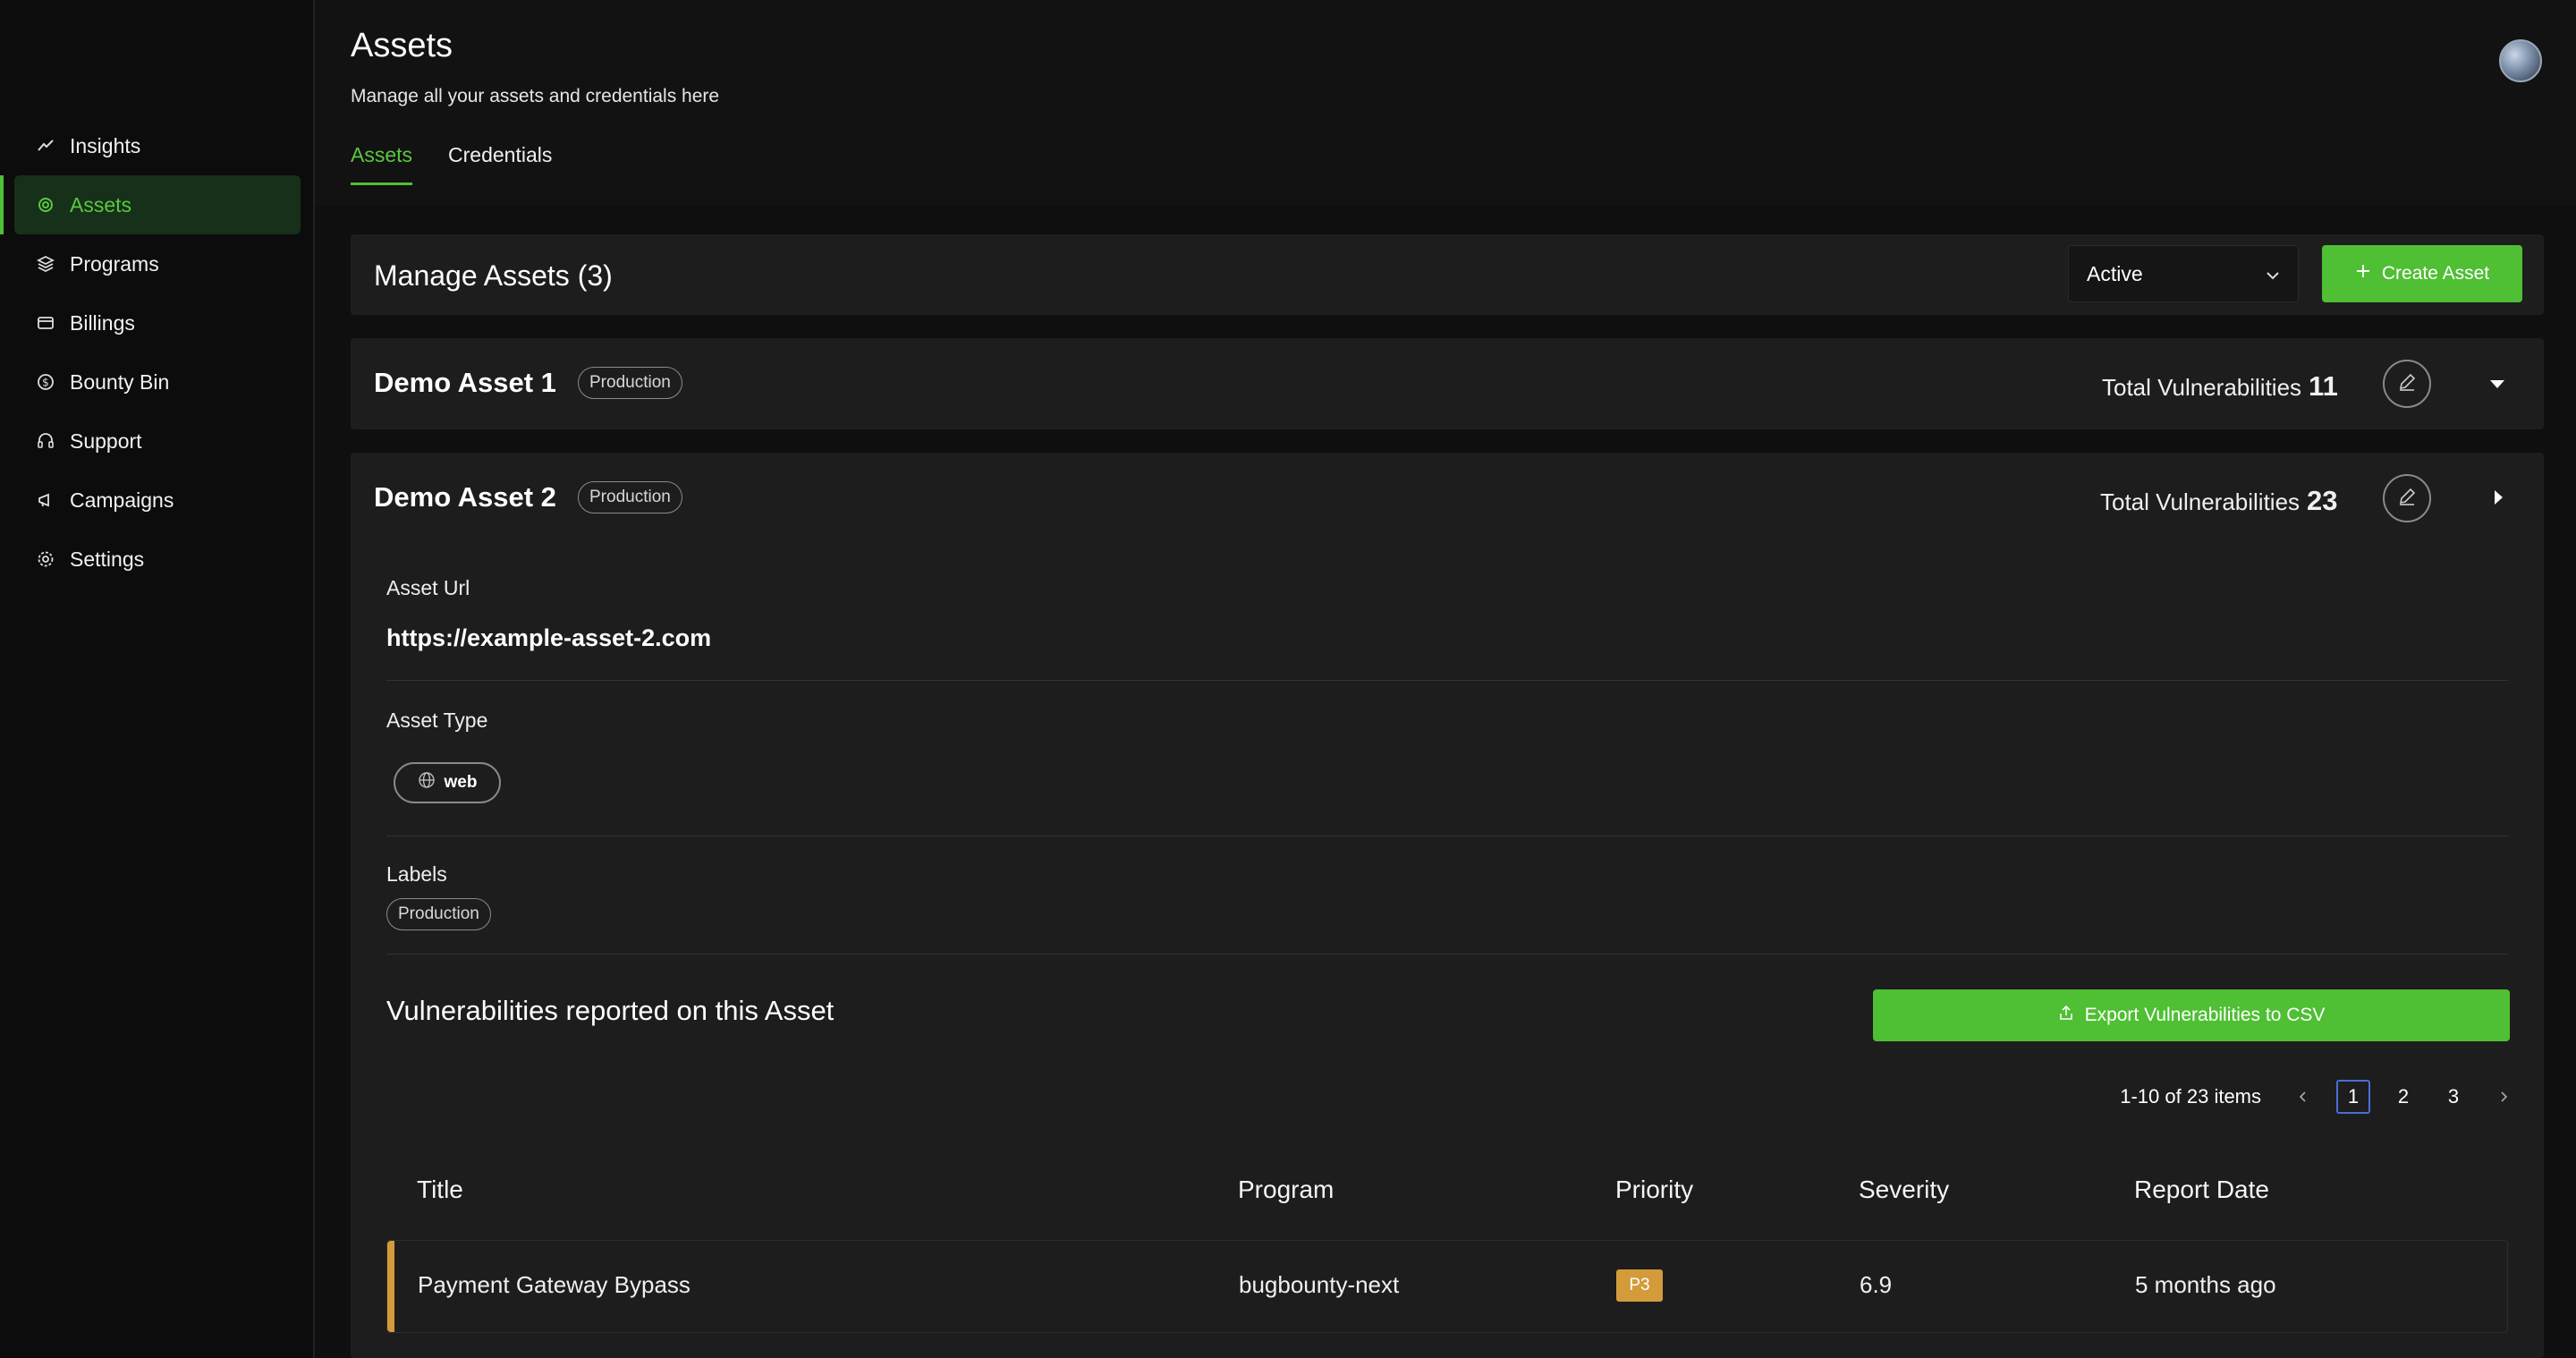 This screenshot has height=1358, width=2576. I want to click on manage-assets-bar: Manage Assets (3) Active Create Asset, so click(1447, 275).